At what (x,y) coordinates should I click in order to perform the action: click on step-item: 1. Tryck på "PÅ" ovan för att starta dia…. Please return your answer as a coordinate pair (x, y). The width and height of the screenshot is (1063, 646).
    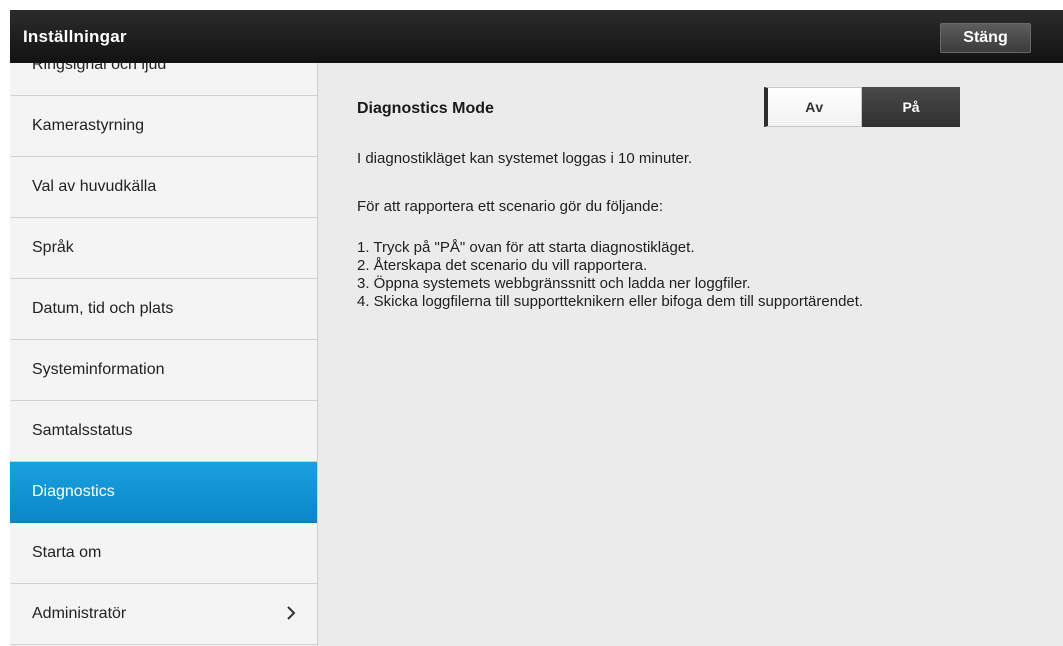
    Looking at the image, I should click on (526, 247).